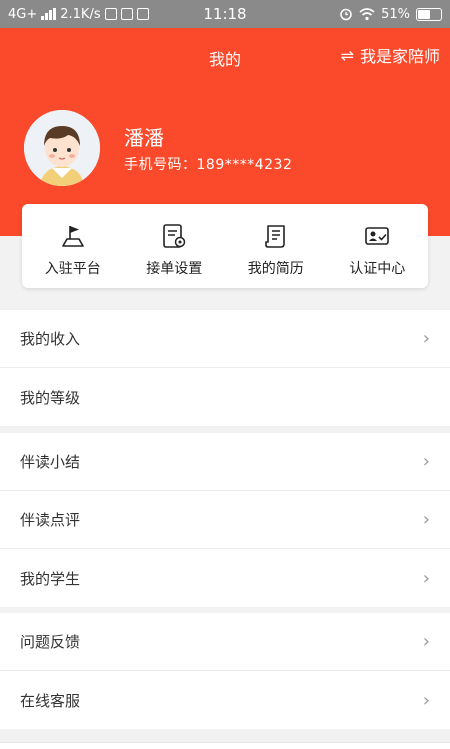  I want to click on menu-item-label: 伴读小结, so click(50, 462).